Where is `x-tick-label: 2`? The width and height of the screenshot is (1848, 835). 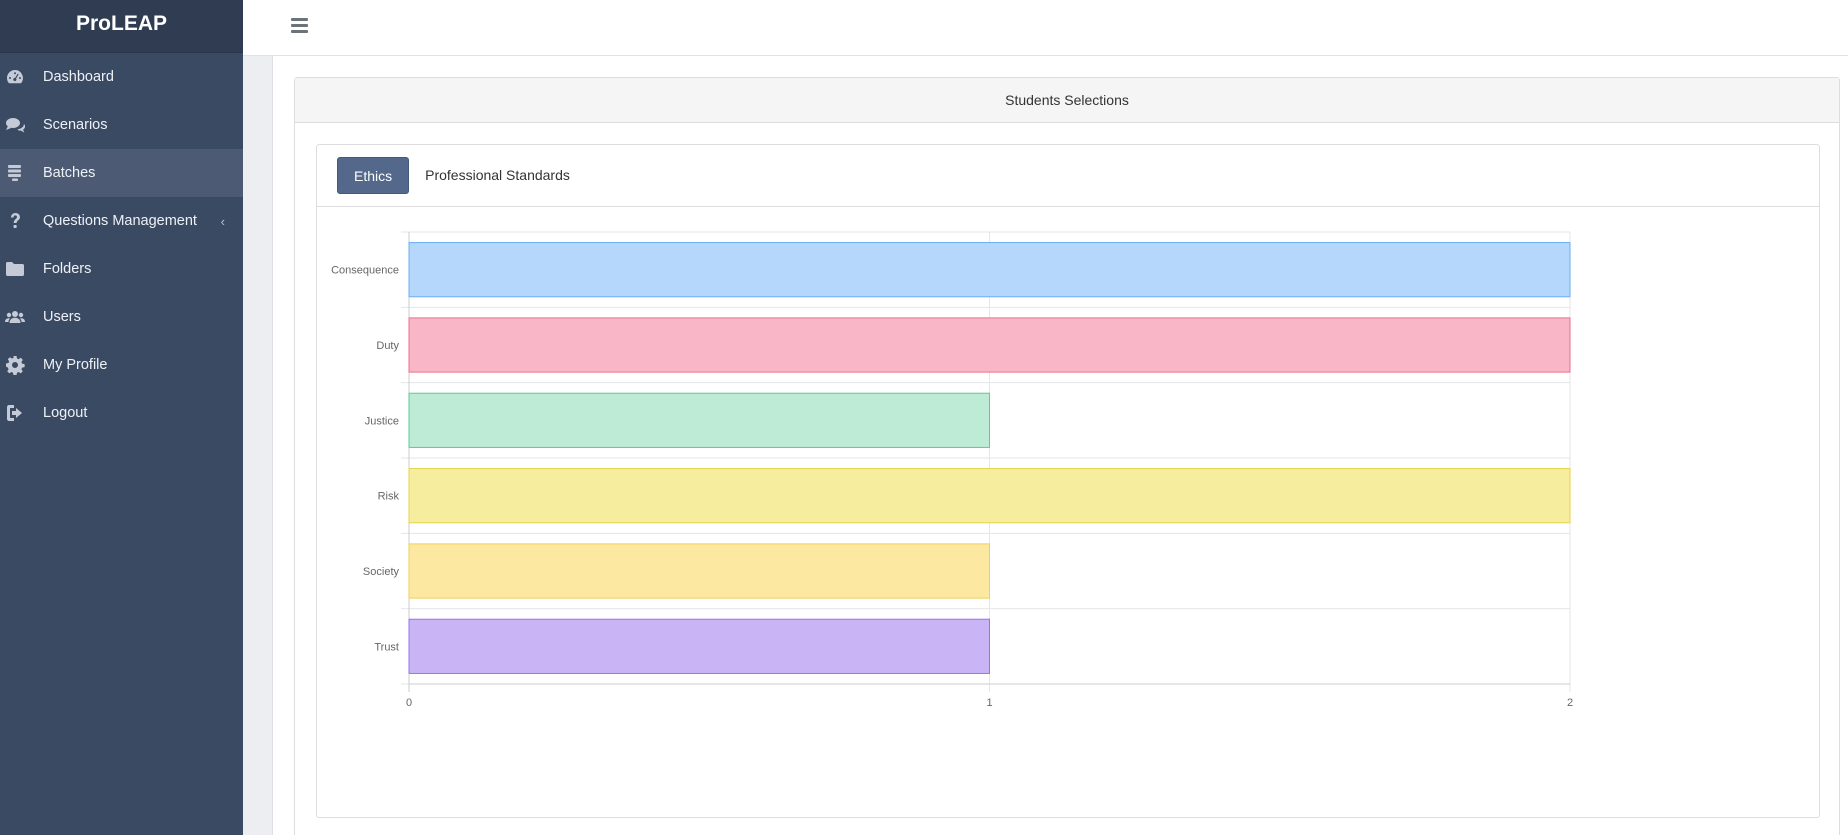 x-tick-label: 2 is located at coordinates (1570, 703).